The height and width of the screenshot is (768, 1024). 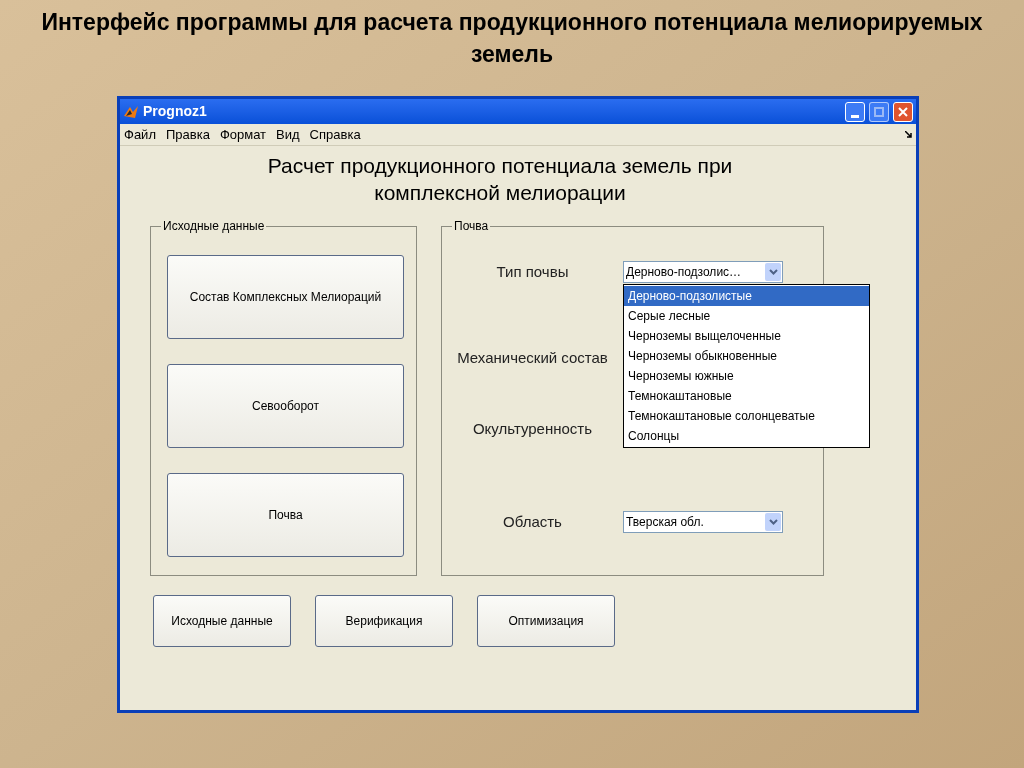 I want to click on dropdown-option: Солонцы, so click(x=746, y=436).